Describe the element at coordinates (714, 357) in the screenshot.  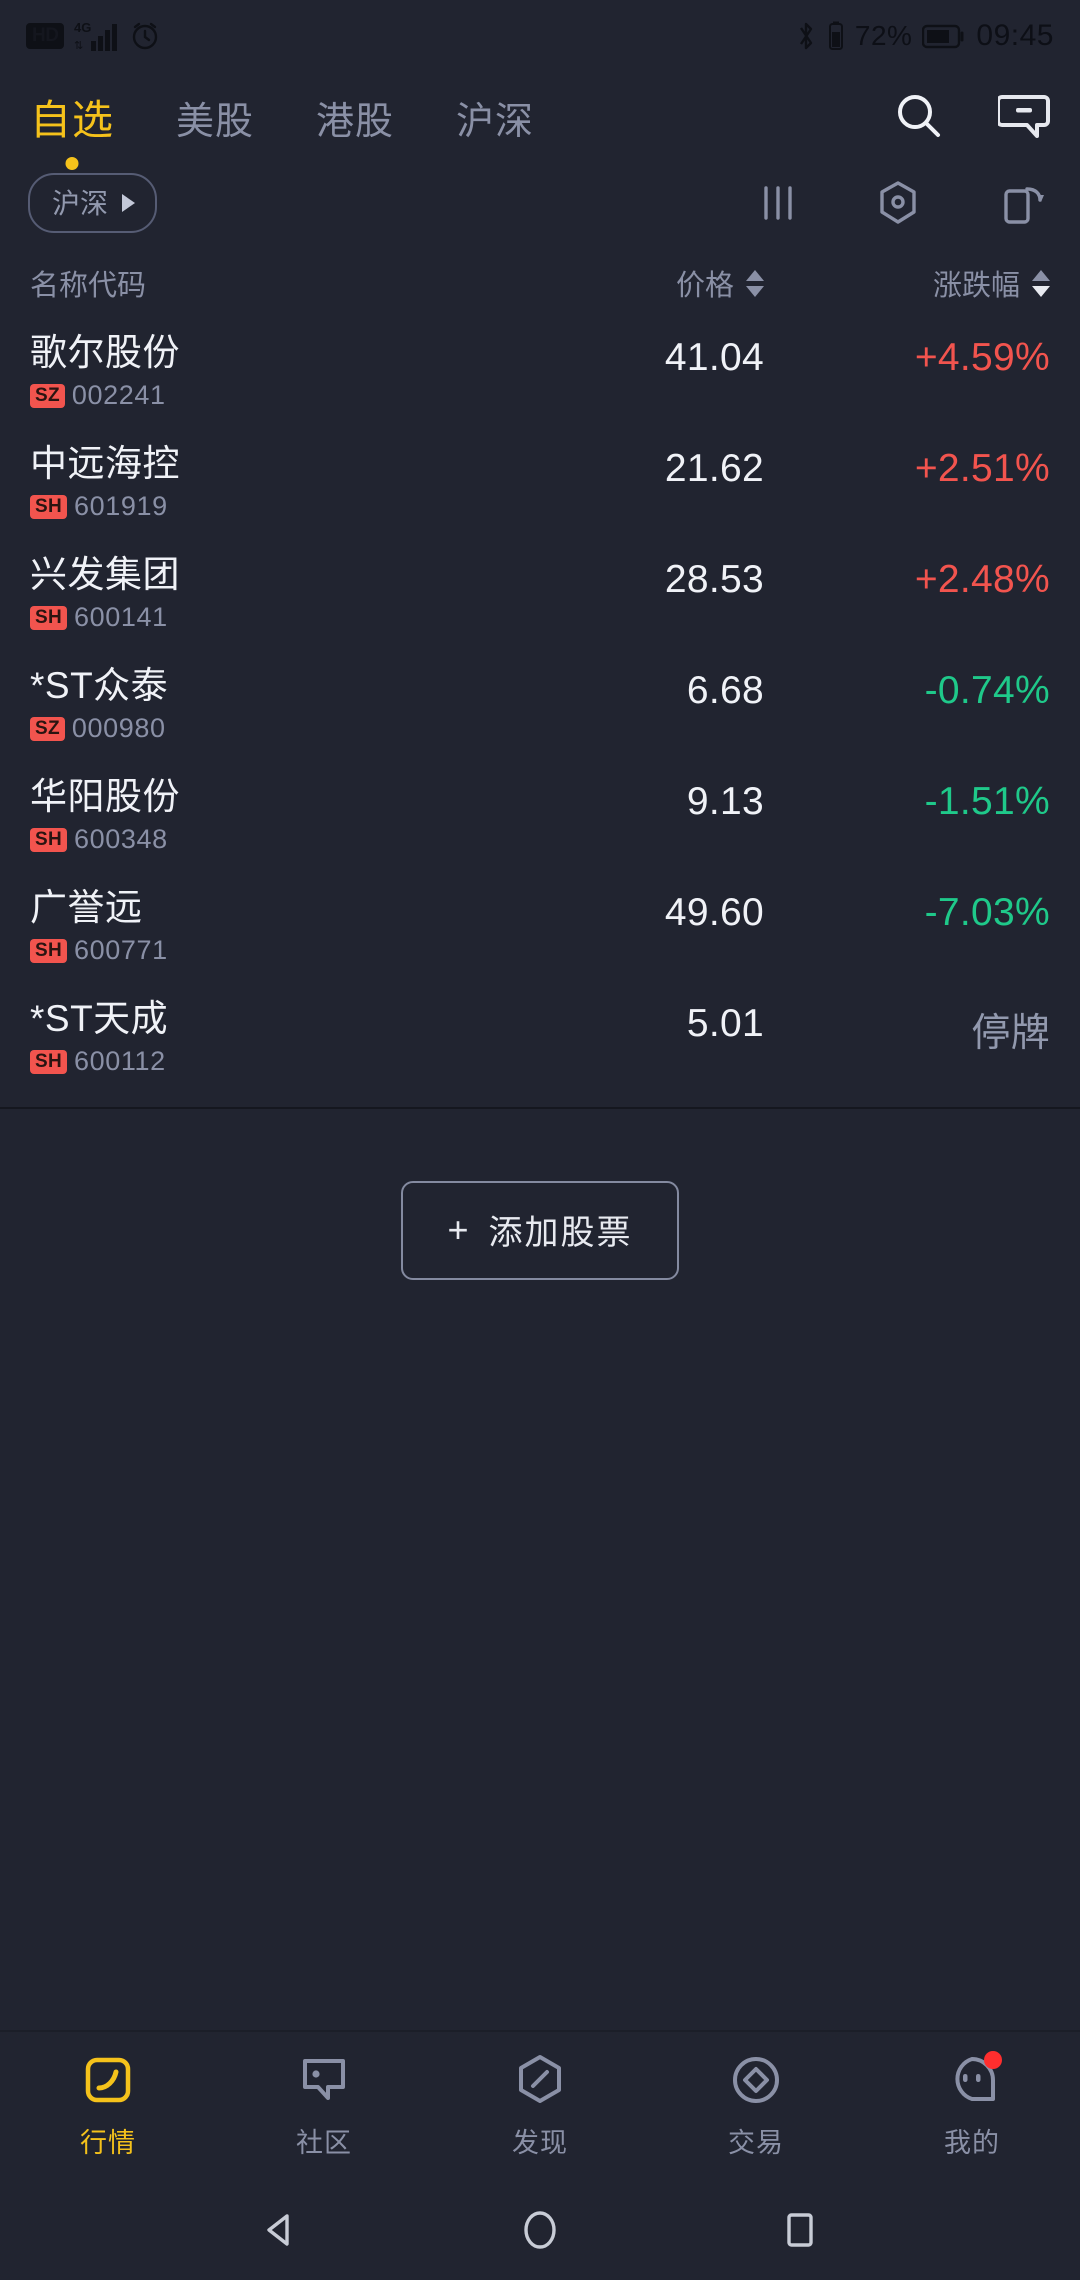
I see `stock-price: 41.04` at that location.